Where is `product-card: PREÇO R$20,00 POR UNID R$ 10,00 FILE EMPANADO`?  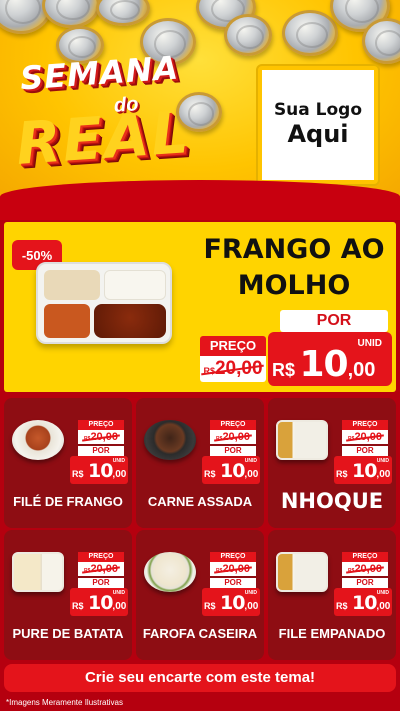
product-card: PREÇO R$20,00 POR UNID R$ 10,00 FILE EMPANADO is located at coordinates (332, 595).